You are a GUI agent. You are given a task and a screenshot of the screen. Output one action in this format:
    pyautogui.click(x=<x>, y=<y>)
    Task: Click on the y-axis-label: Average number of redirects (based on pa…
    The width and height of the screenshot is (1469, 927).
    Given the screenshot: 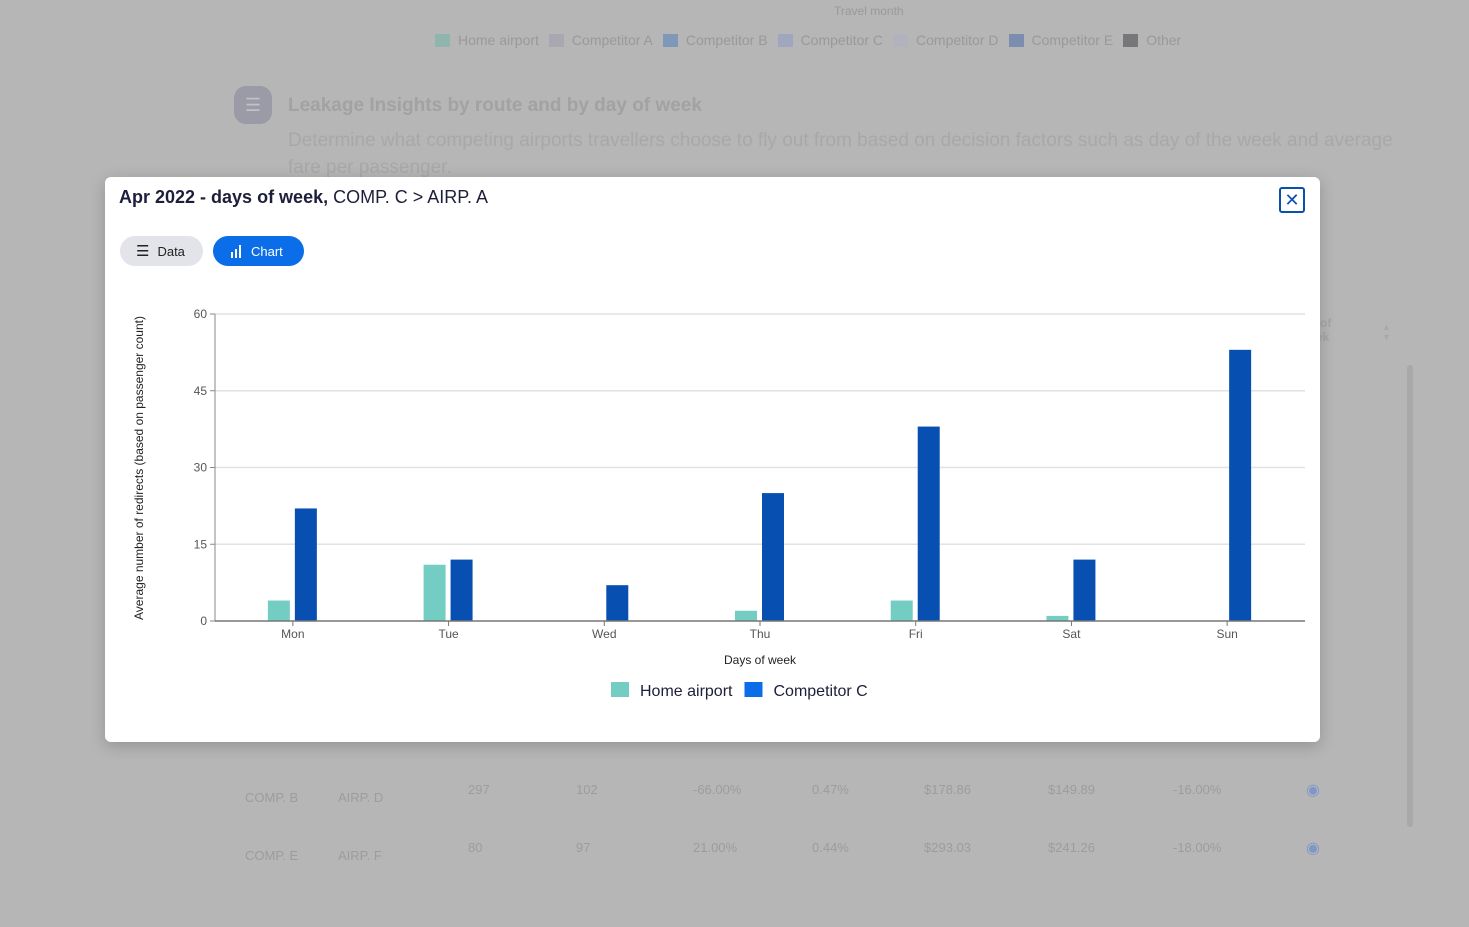 What is the action you would take?
    pyautogui.click(x=139, y=468)
    